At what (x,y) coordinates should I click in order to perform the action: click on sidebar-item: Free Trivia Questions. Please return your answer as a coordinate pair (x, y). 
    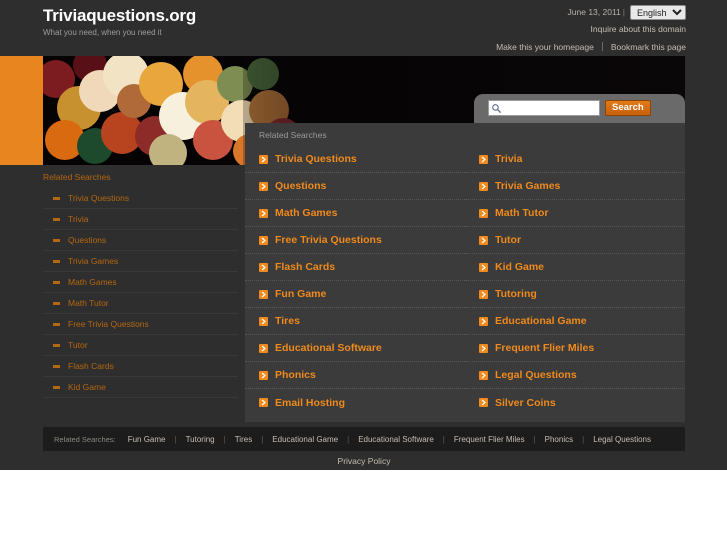
    Looking at the image, I should click on (140, 324).